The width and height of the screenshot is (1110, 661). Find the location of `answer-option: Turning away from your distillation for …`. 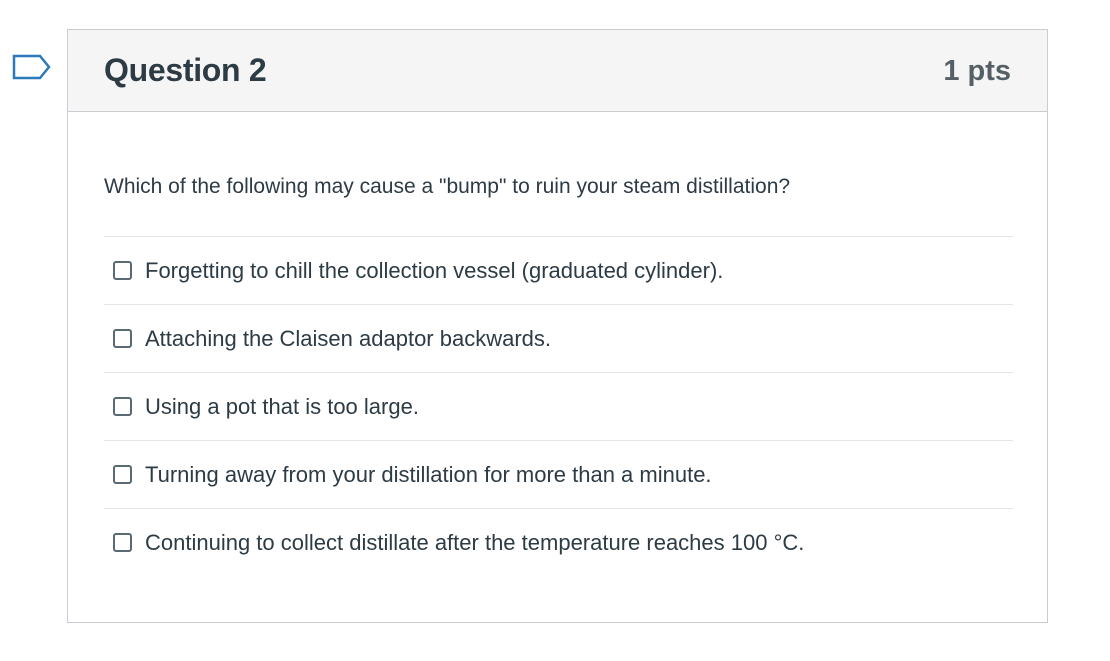

answer-option: Turning away from your distillation for … is located at coordinates (558, 475).